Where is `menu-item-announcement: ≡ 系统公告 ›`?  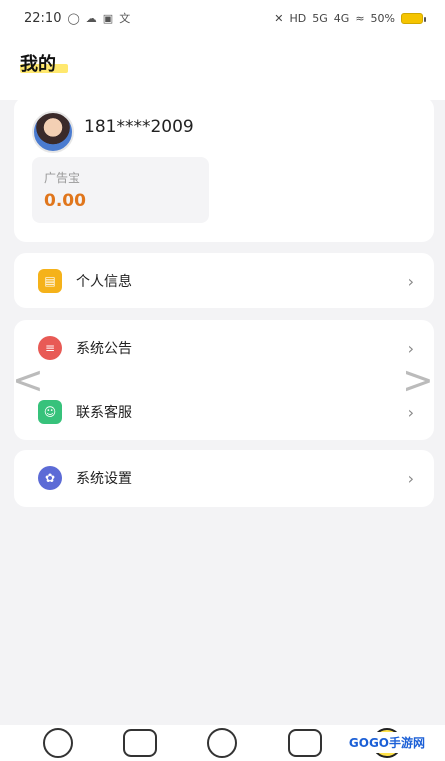 menu-item-announcement: ≡ 系统公告 › is located at coordinates (224, 348).